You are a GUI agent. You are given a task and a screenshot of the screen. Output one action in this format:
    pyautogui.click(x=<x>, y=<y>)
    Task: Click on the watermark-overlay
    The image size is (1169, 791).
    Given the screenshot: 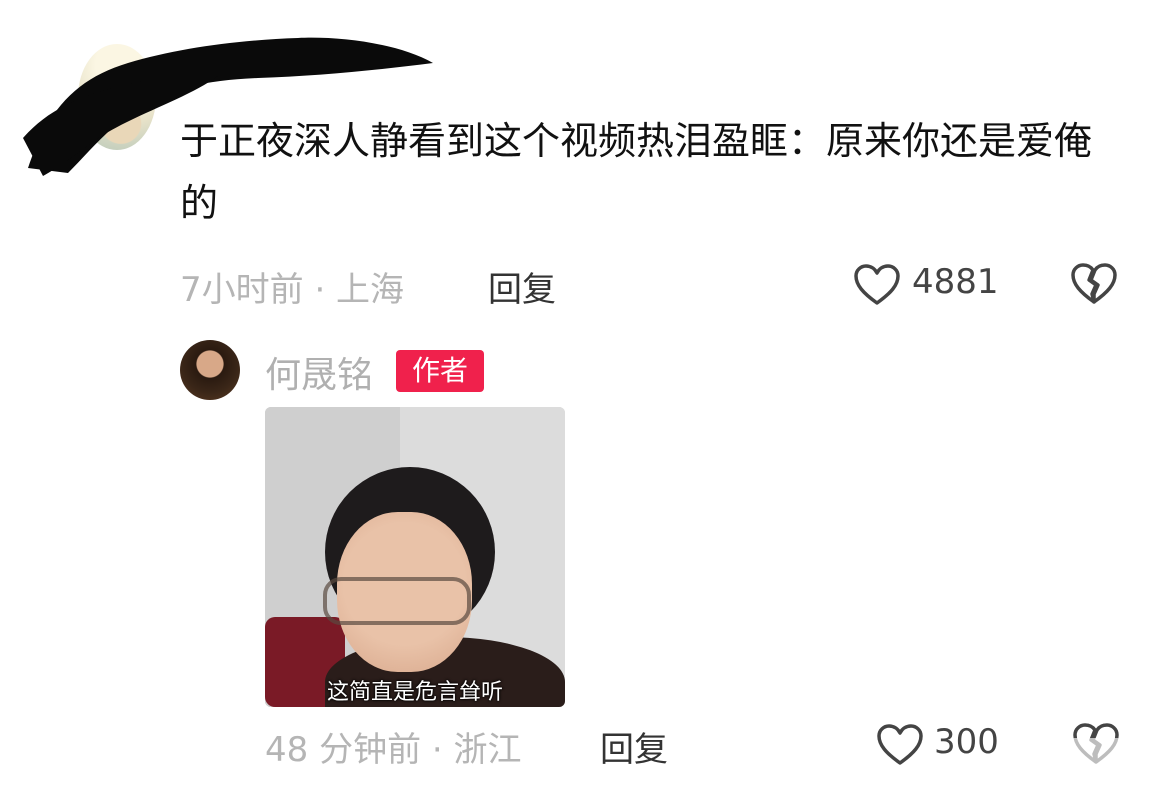 What is the action you would take?
    pyautogui.click(x=1075, y=753)
    